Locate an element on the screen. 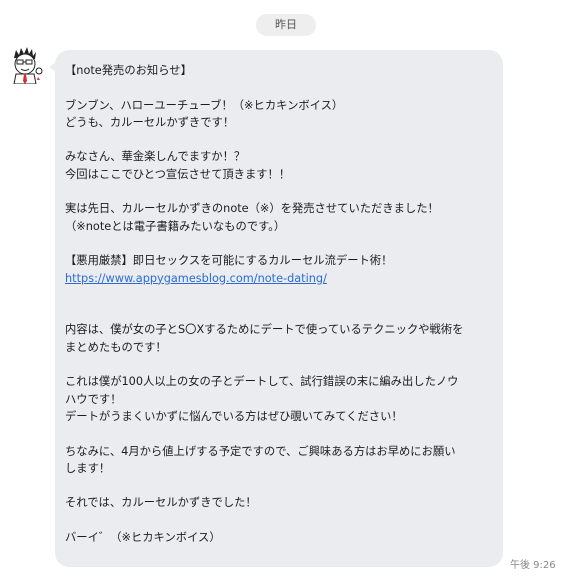  date-separator: 昨日 is located at coordinates (286, 25).